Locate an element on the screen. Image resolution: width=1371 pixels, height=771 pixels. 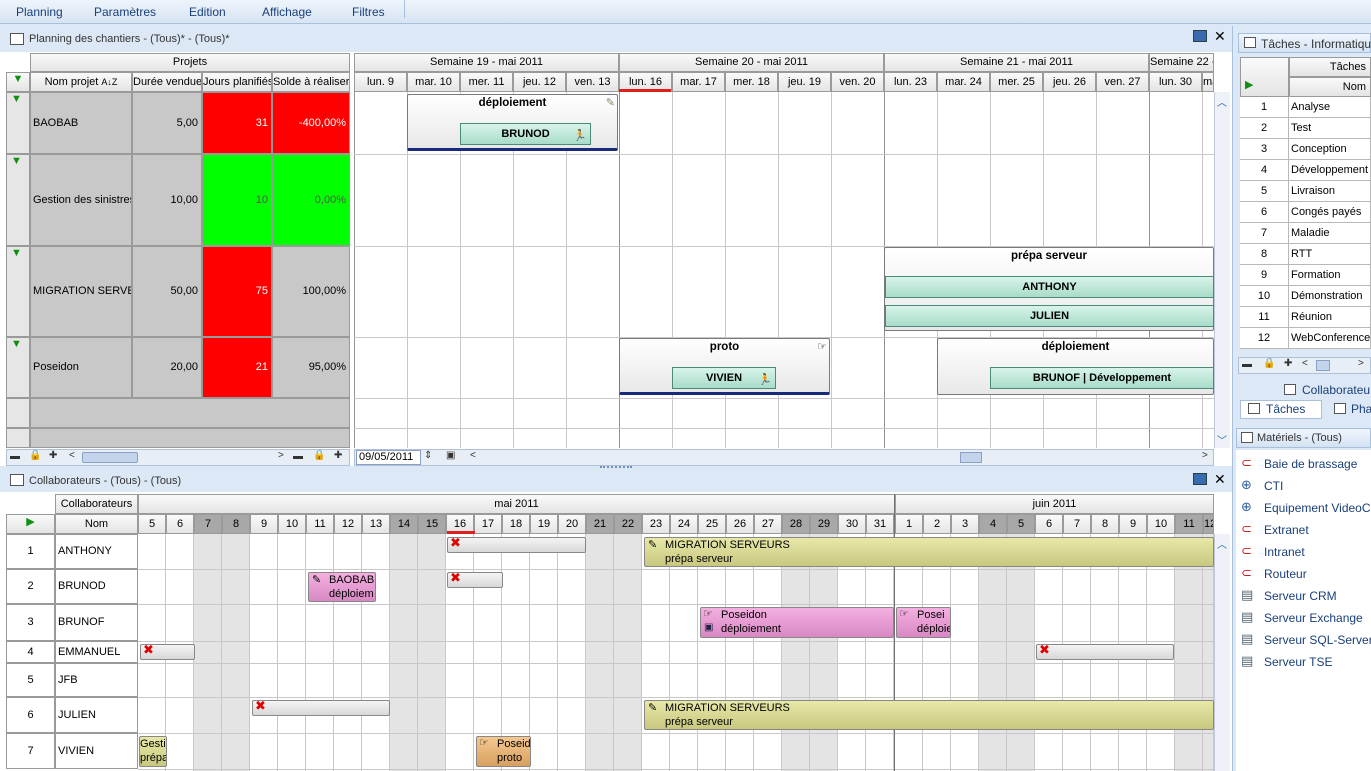
collab-name: ANTHONY is located at coordinates (96, 551).